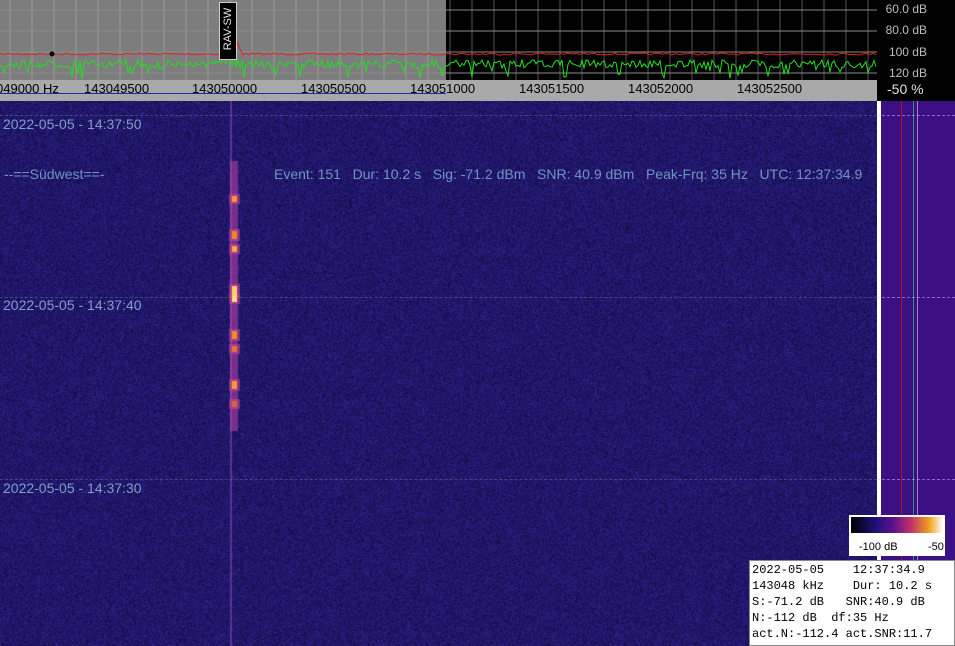 The height and width of the screenshot is (646, 955). I want to click on colorbar-gradient, so click(897, 525).